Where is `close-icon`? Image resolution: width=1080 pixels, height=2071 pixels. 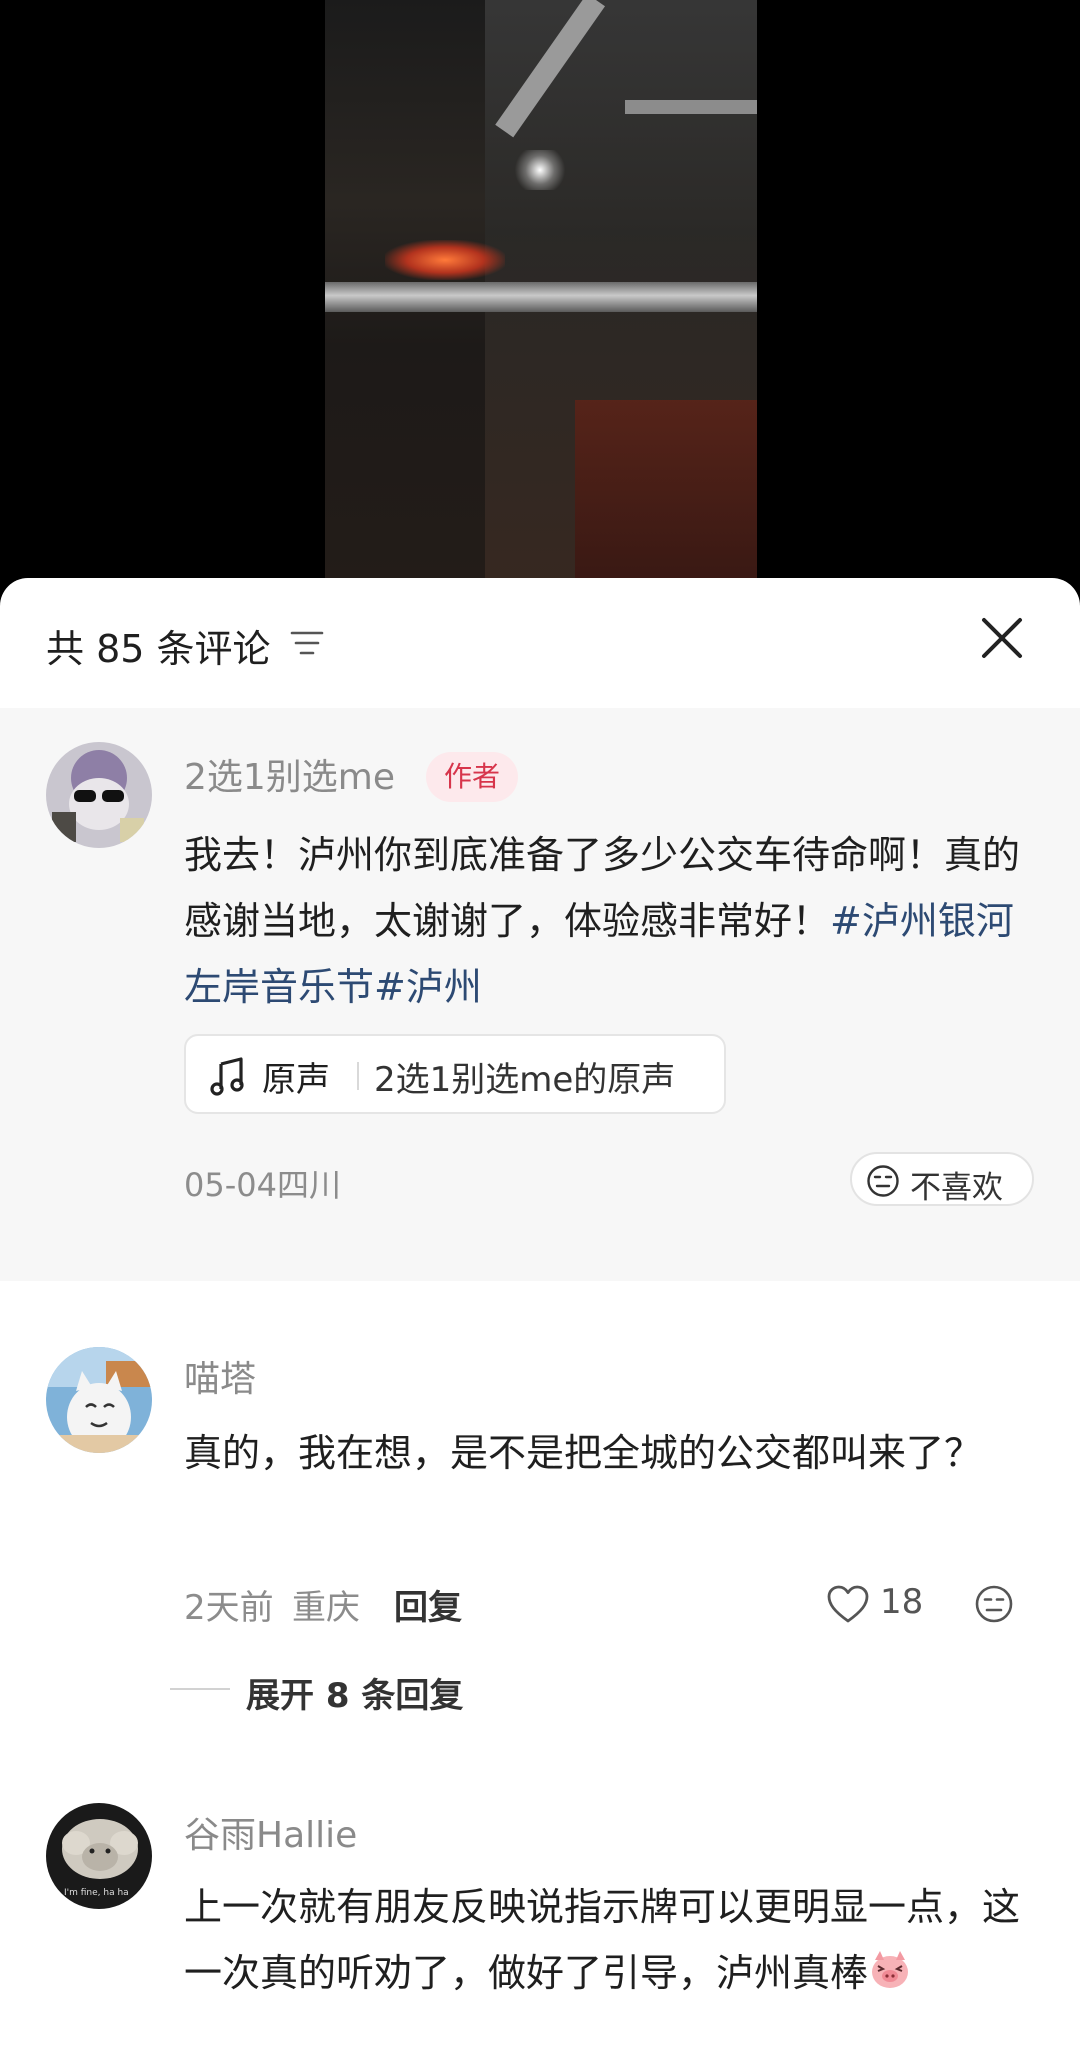
close-icon is located at coordinates (1002, 638).